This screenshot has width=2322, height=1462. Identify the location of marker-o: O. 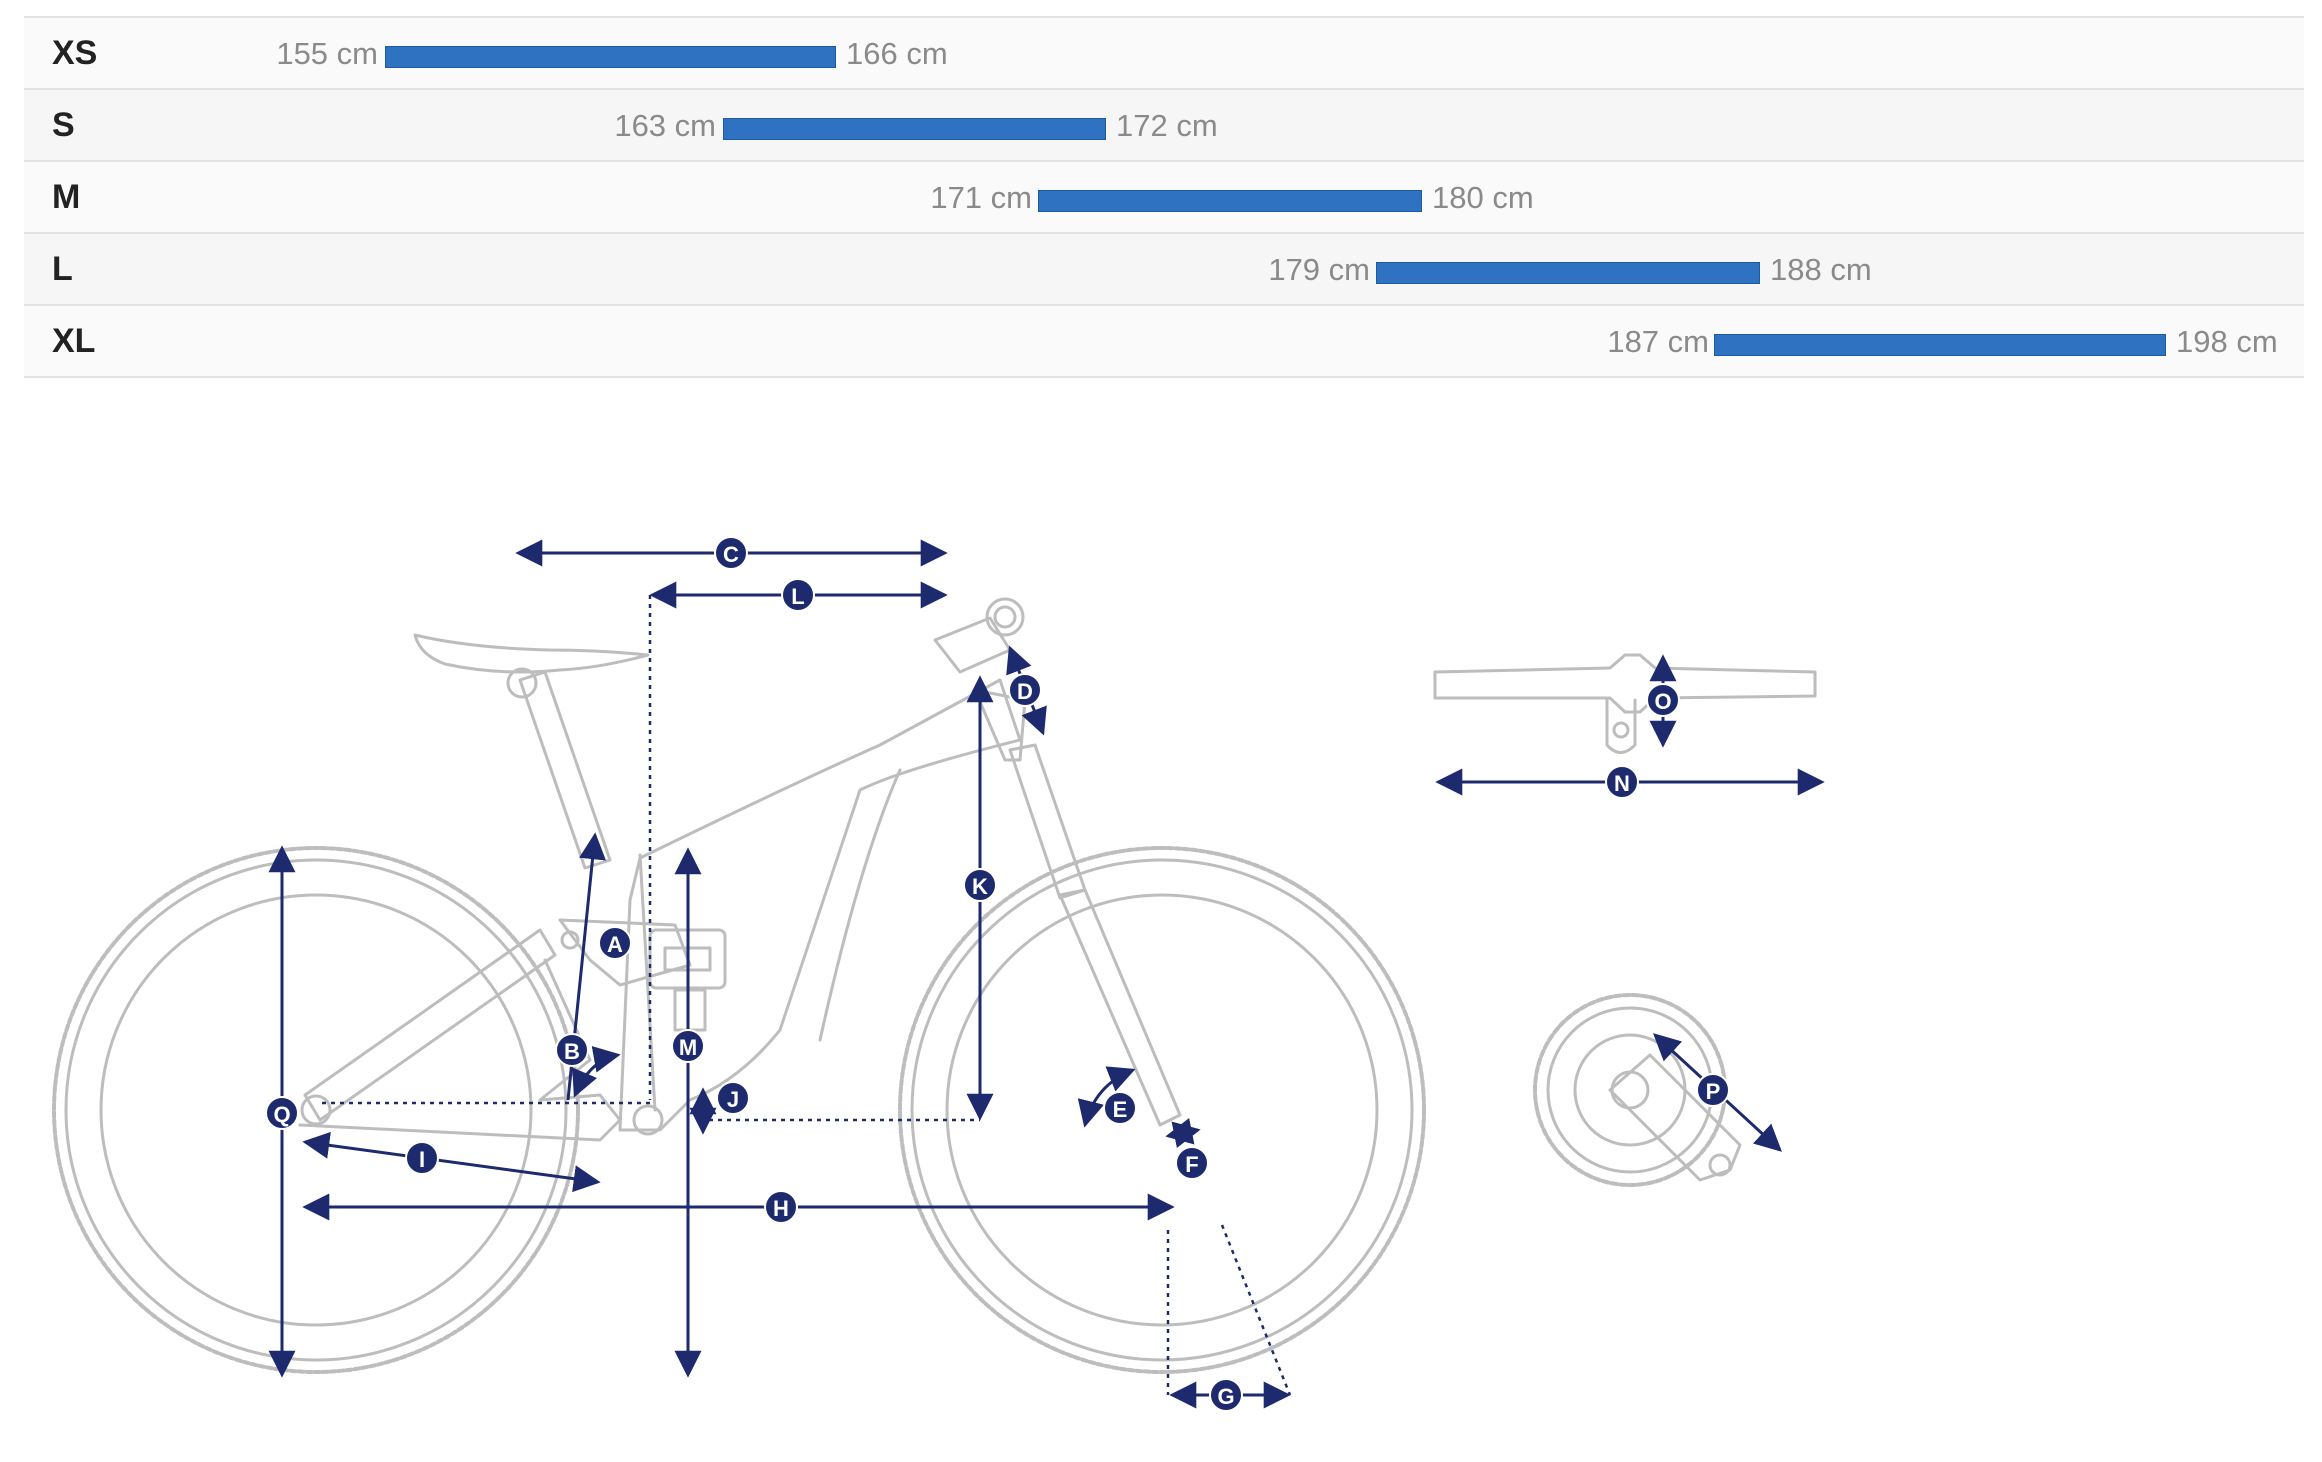
(1663, 700).